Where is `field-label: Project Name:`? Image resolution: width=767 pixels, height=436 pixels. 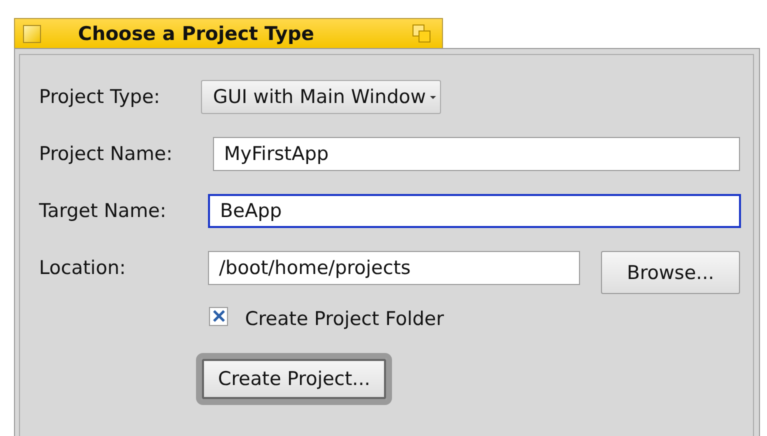 field-label: Project Name: is located at coordinates (106, 154).